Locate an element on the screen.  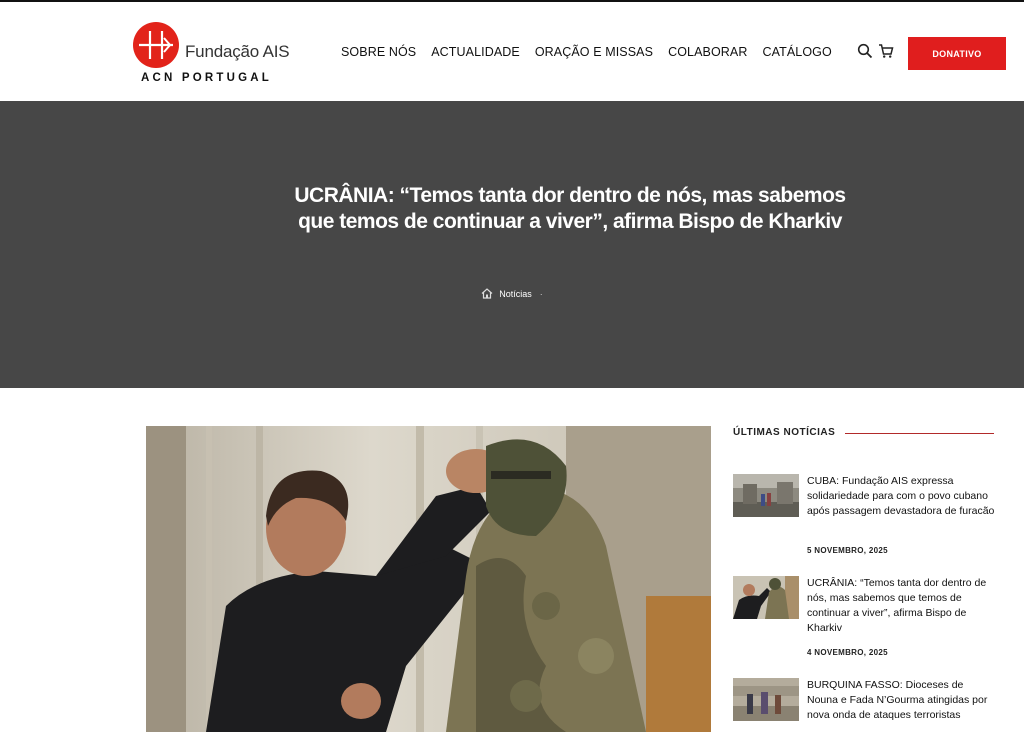
nav-item-oracao-e-missas: ORAÇÃO E MISSAS is located at coordinates (594, 52).